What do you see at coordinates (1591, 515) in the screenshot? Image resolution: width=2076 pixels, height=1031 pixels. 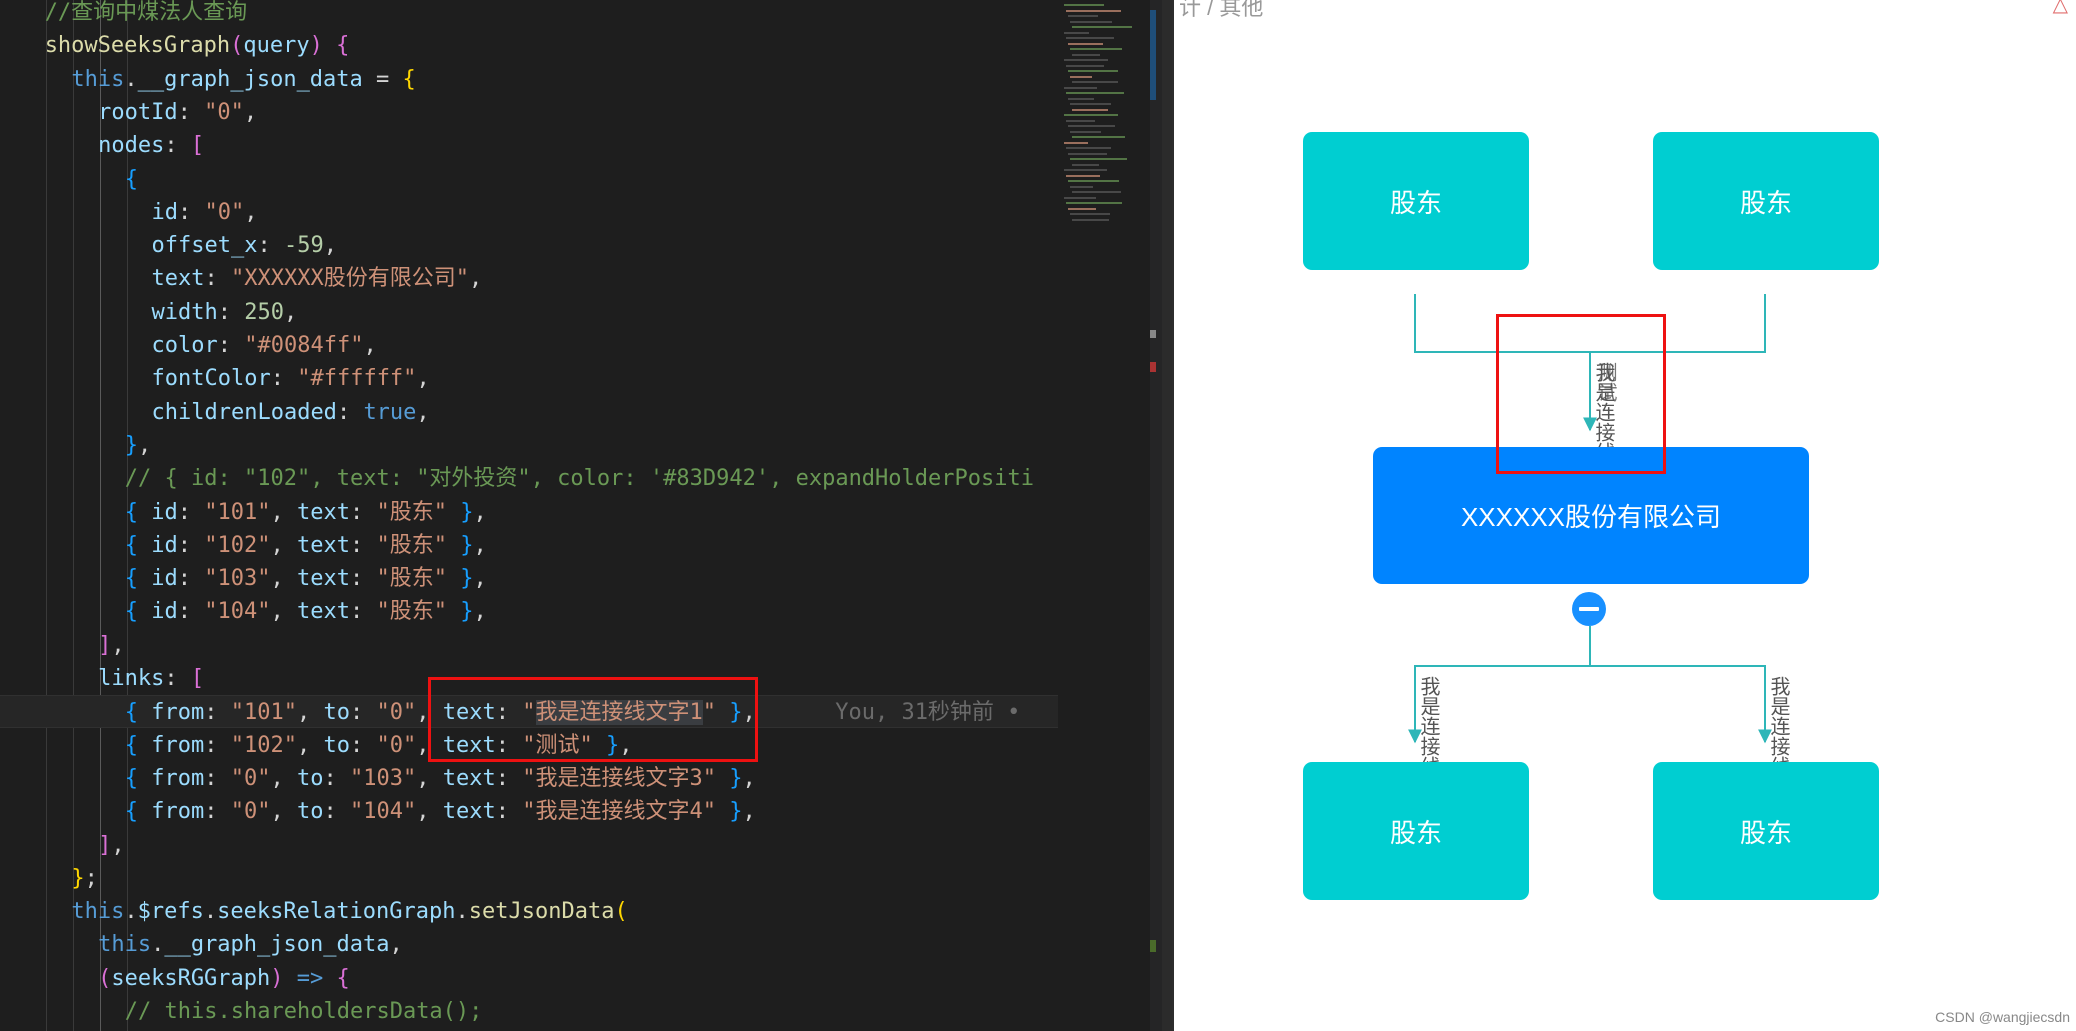 I see `root-company-node: XXXXXX股份有限公司` at bounding box center [1591, 515].